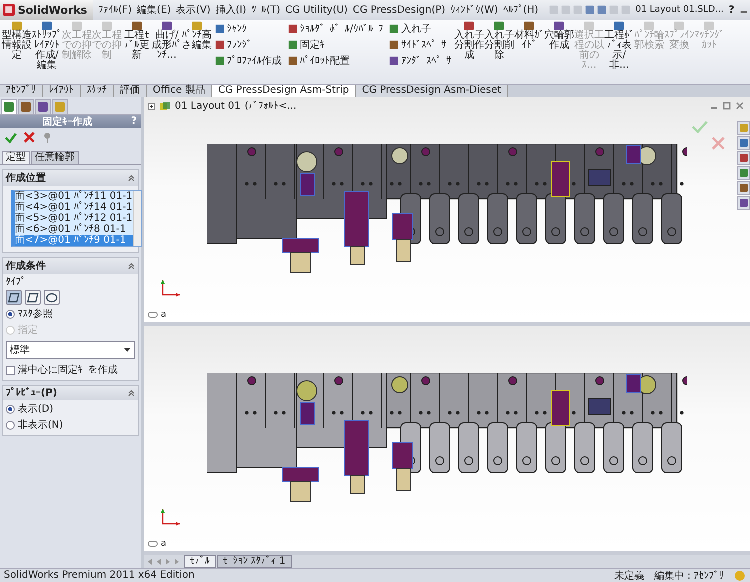 This screenshot has width=750, height=582. I want to click on radio-option: 表示(D), so click(70, 409).